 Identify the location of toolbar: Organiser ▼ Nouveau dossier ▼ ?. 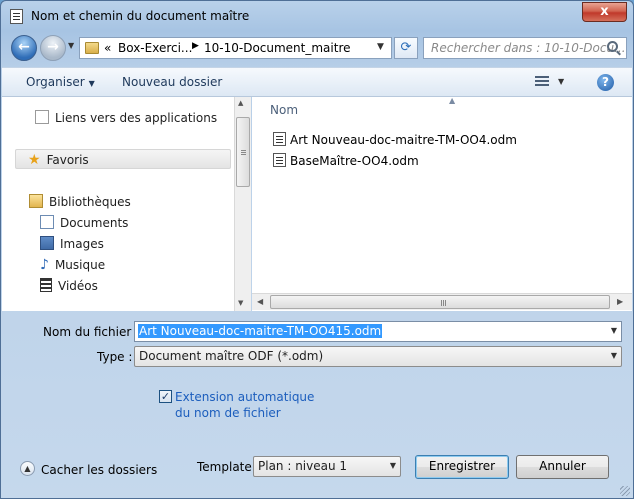
(317, 82).